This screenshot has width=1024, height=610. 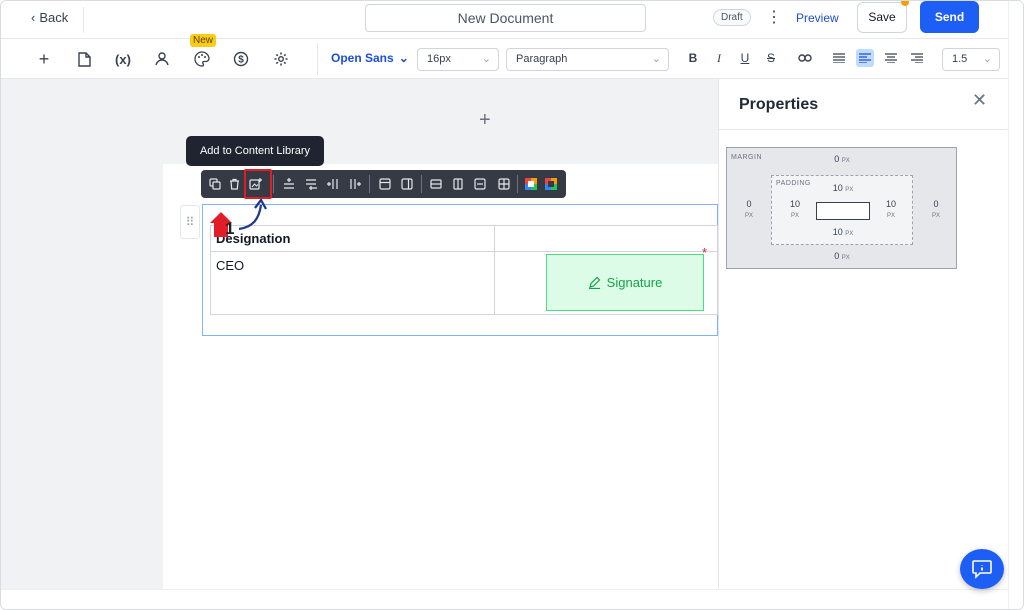 What do you see at coordinates (863, 104) in the screenshot?
I see `panel-header: Properties ✕` at bounding box center [863, 104].